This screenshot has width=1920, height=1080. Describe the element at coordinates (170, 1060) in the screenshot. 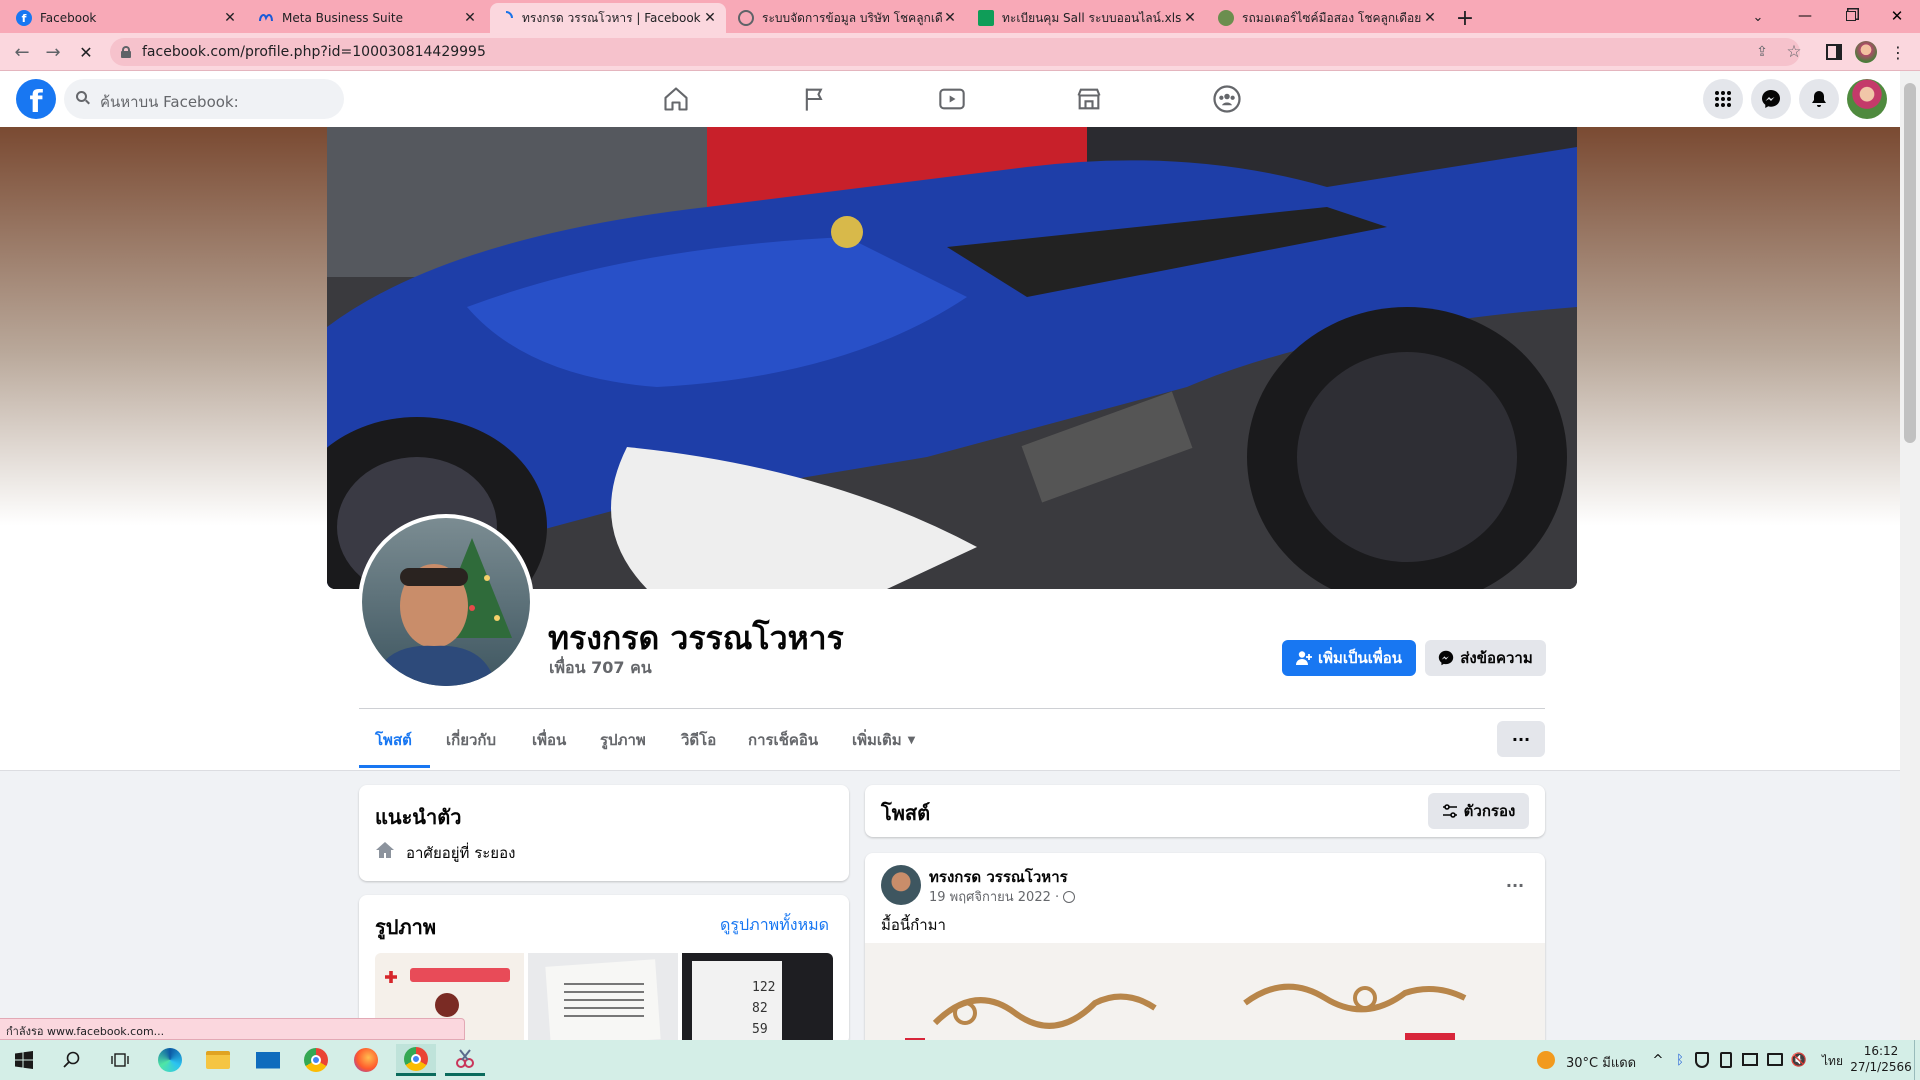

I see `taskbar-edge` at that location.